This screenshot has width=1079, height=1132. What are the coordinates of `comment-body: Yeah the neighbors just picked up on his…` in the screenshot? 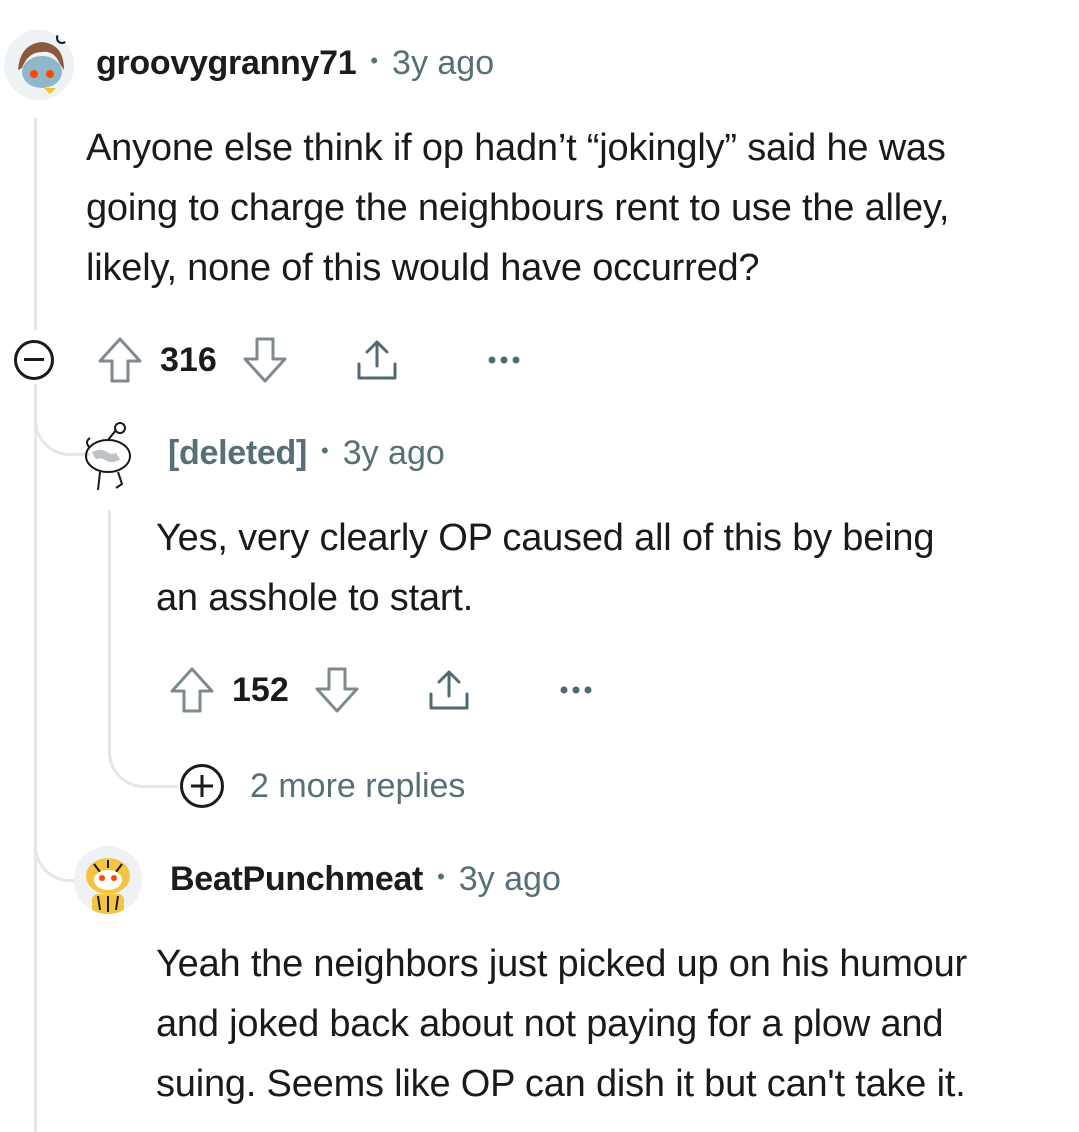 It's located at (561, 1024).